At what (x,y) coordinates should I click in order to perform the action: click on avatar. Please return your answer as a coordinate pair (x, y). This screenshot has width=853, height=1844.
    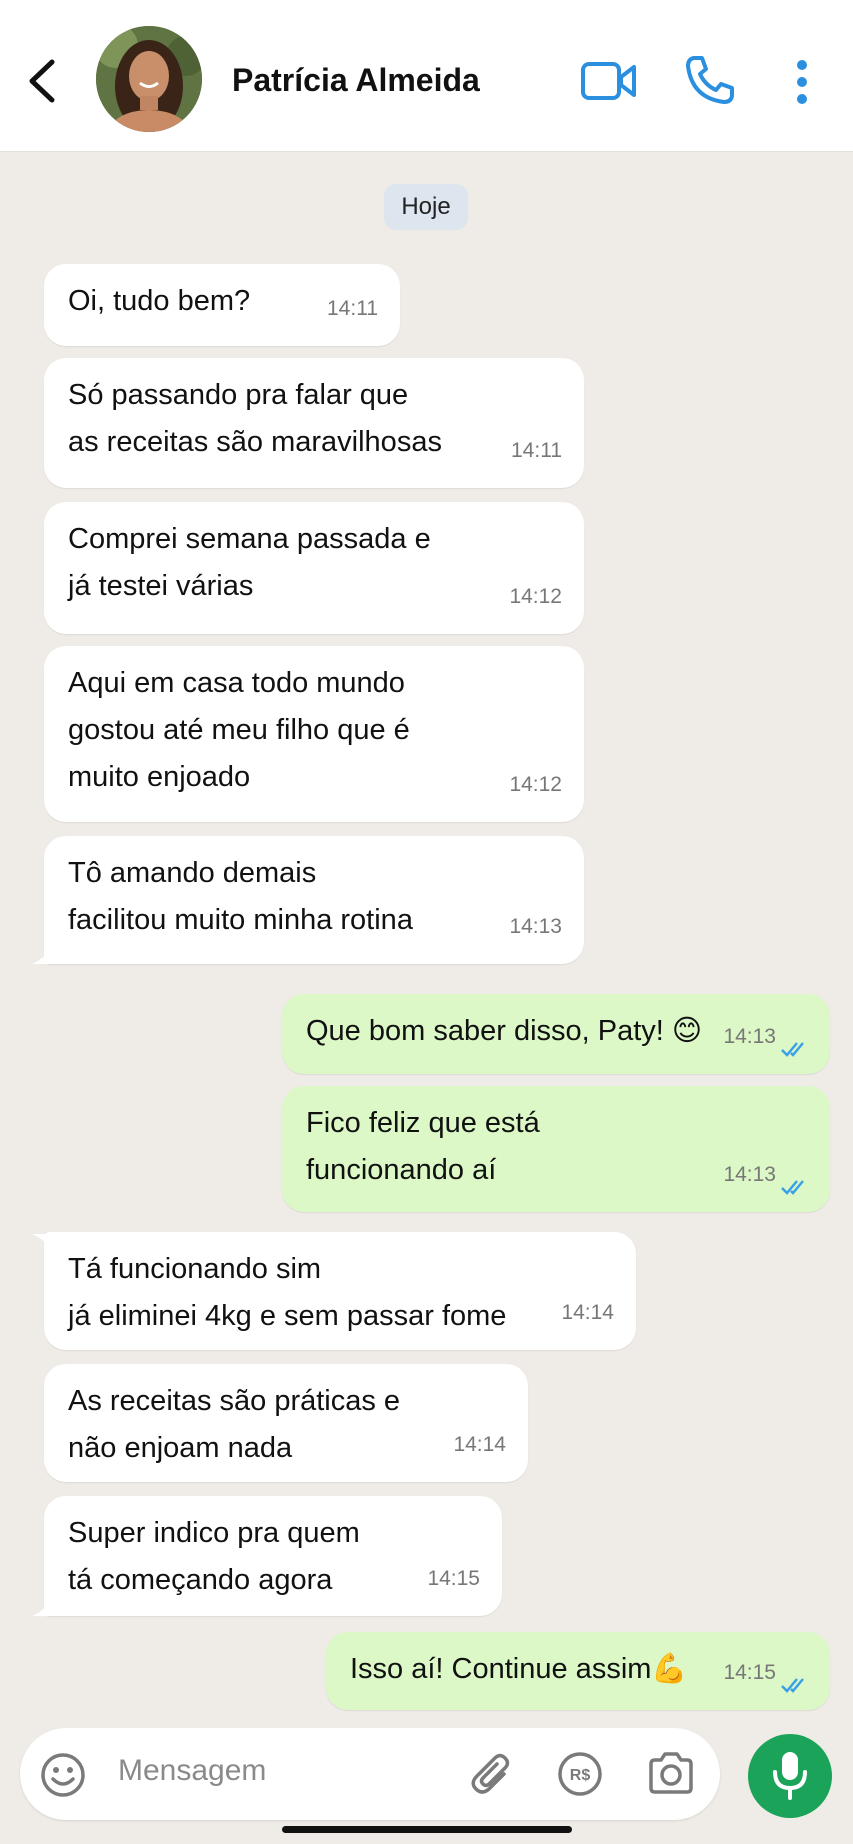
    Looking at the image, I should click on (149, 79).